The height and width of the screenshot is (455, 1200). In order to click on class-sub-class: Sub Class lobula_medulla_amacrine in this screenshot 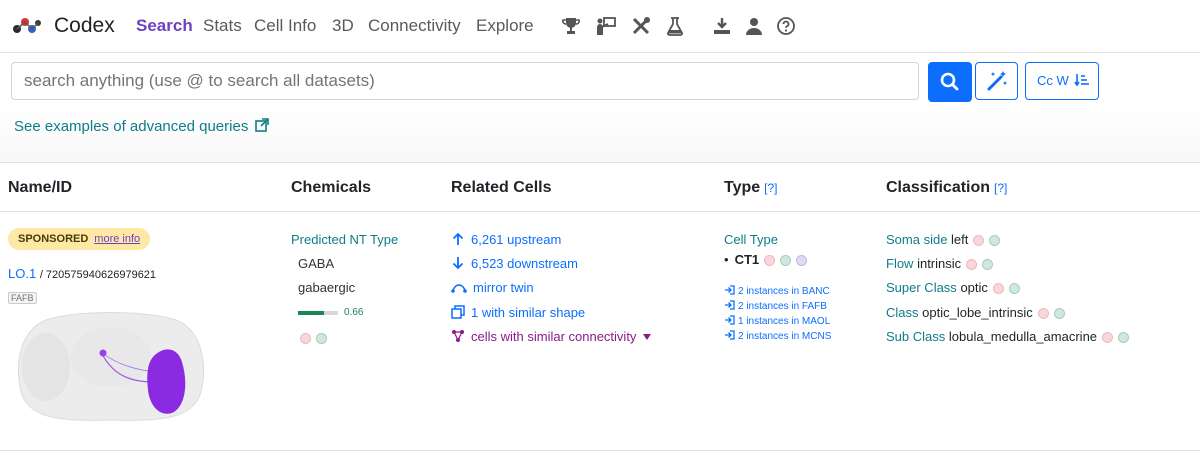, I will do `click(1008, 336)`.